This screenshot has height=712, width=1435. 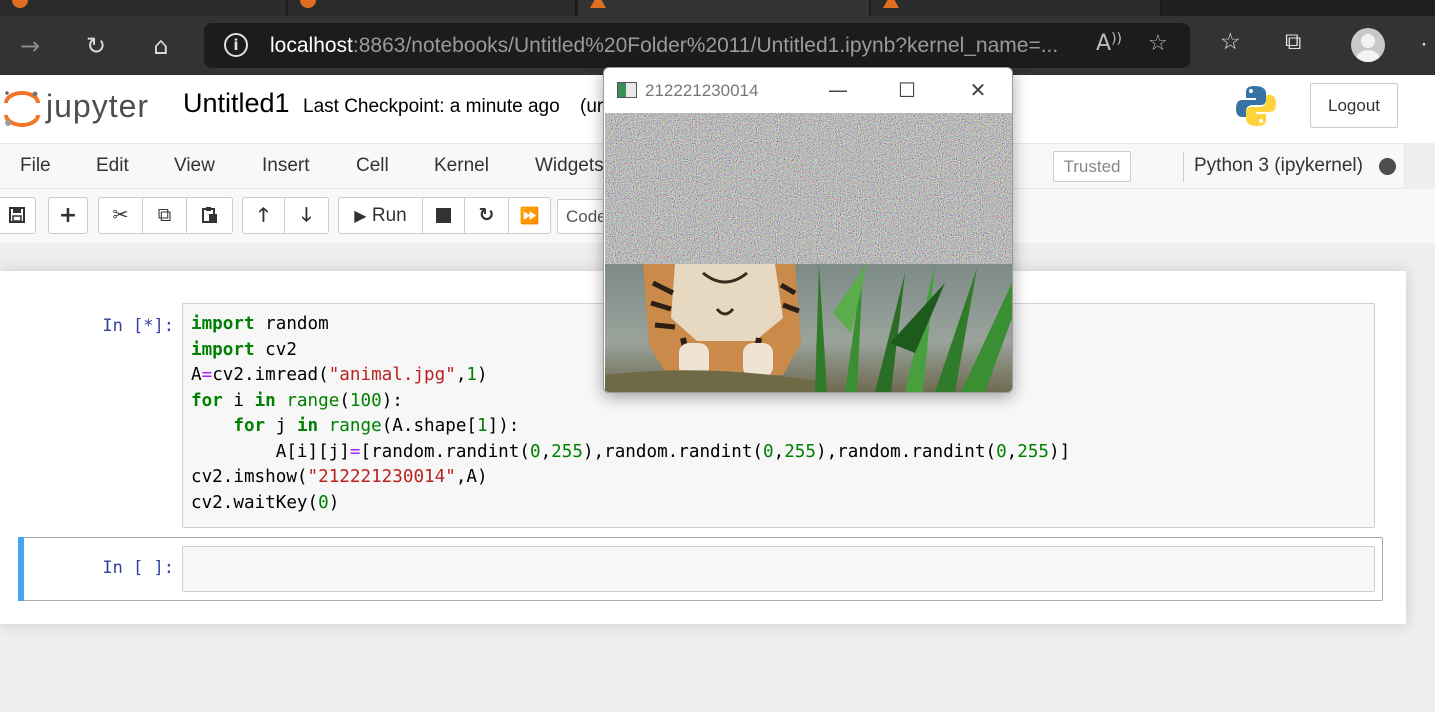 I want to click on trusted-indicator: Trusted, so click(x=1092, y=166).